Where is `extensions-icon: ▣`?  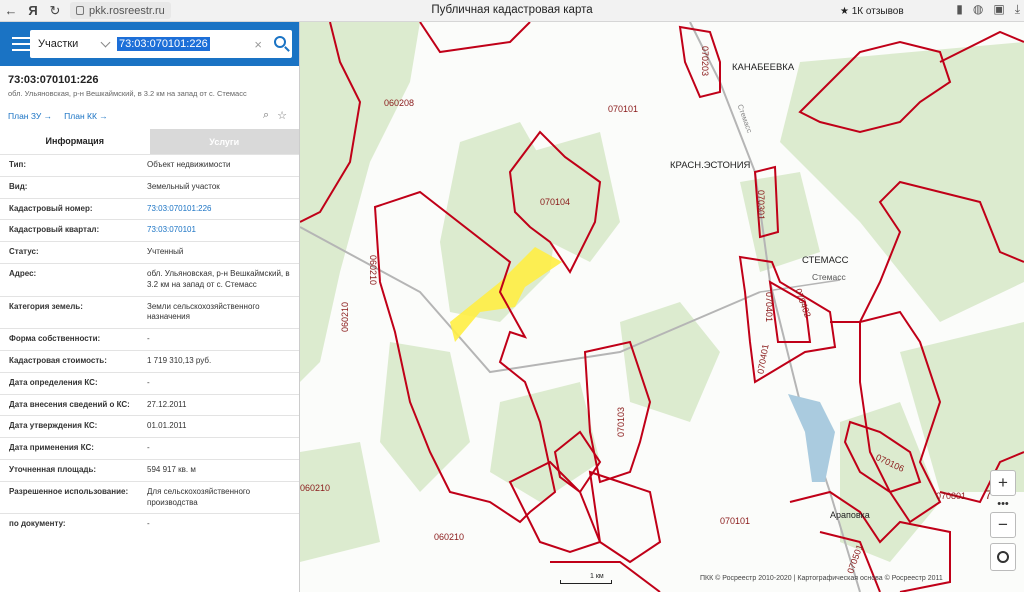 extensions-icon: ▣ is located at coordinates (998, 9).